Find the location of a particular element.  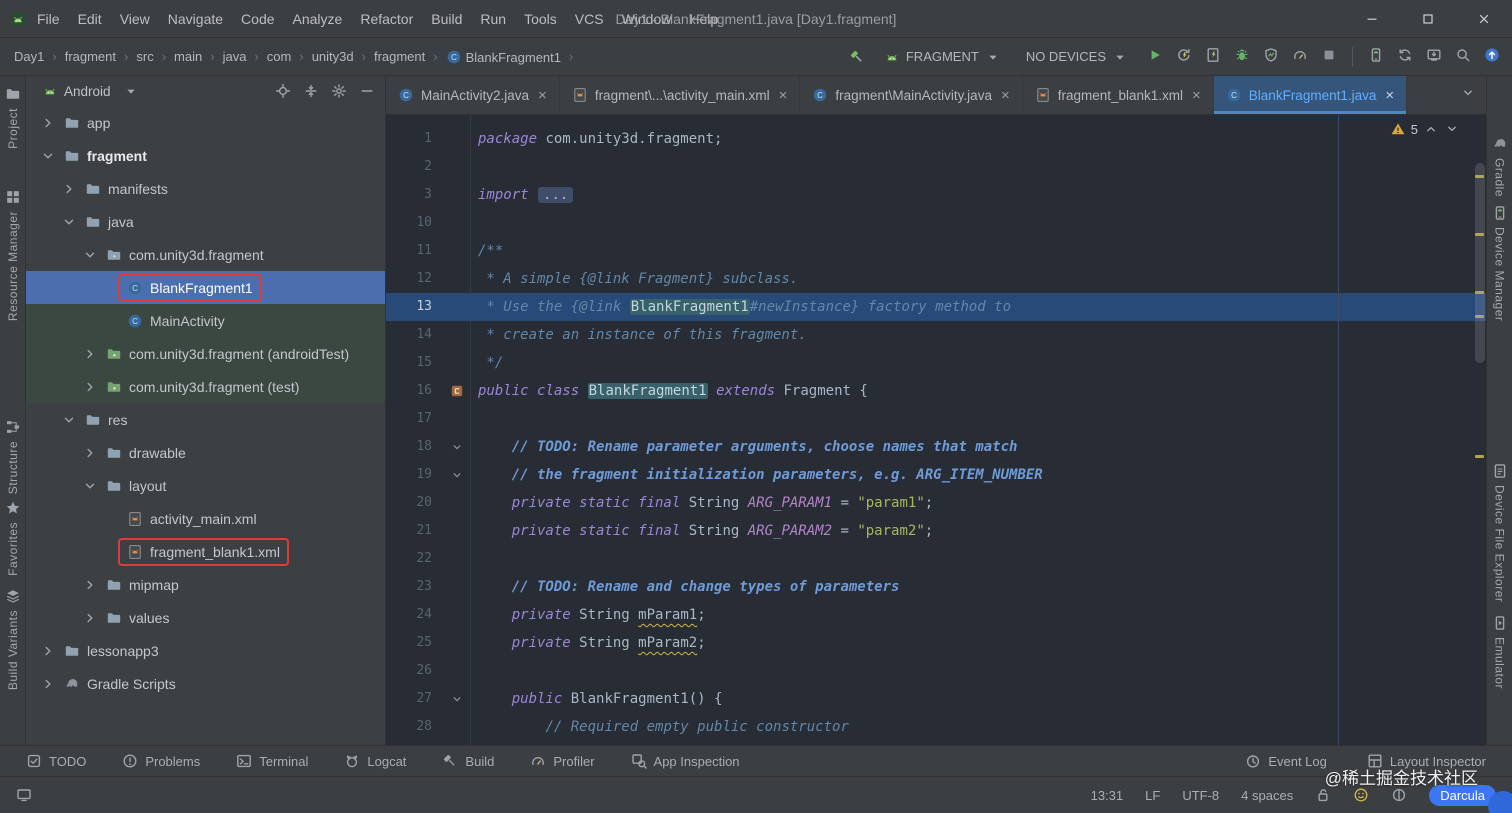

tree-item-res: res is located at coordinates (205, 419).